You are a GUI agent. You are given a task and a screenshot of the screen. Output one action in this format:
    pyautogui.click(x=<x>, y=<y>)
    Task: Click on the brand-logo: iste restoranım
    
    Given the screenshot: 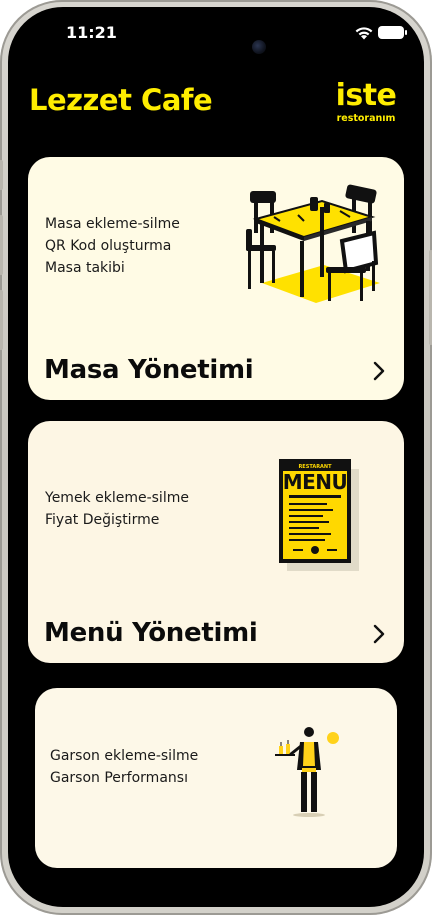 What is the action you would take?
    pyautogui.click(x=366, y=102)
    